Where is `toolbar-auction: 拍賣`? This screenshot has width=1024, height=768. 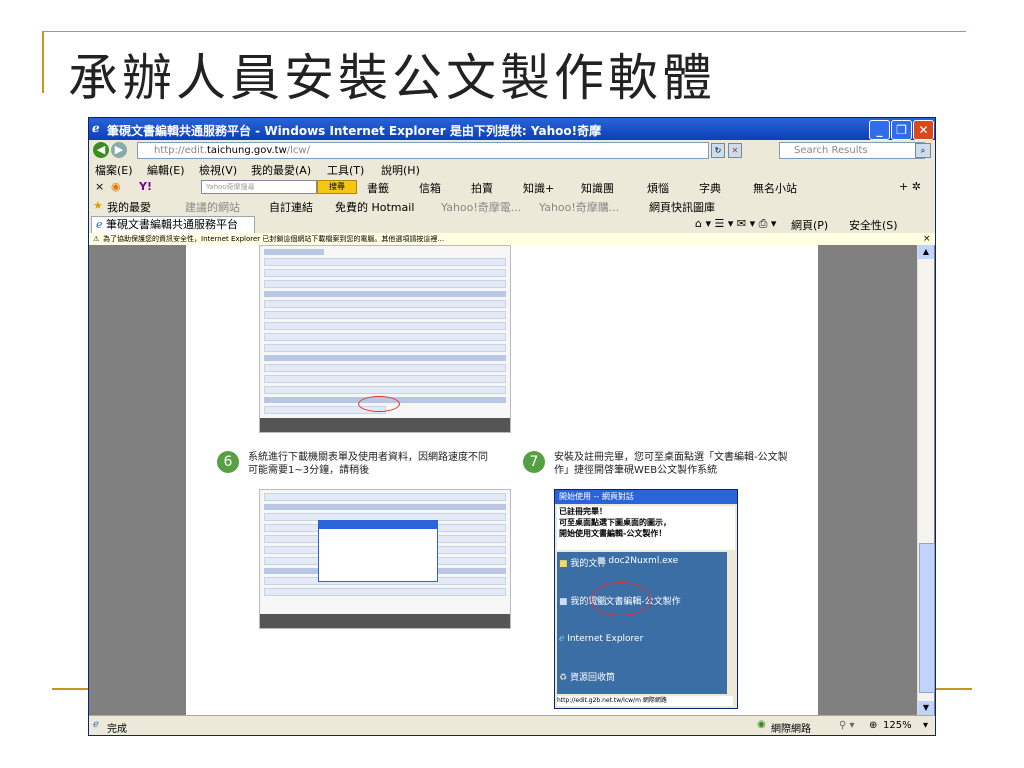
toolbar-auction: 拍賣 is located at coordinates (482, 188).